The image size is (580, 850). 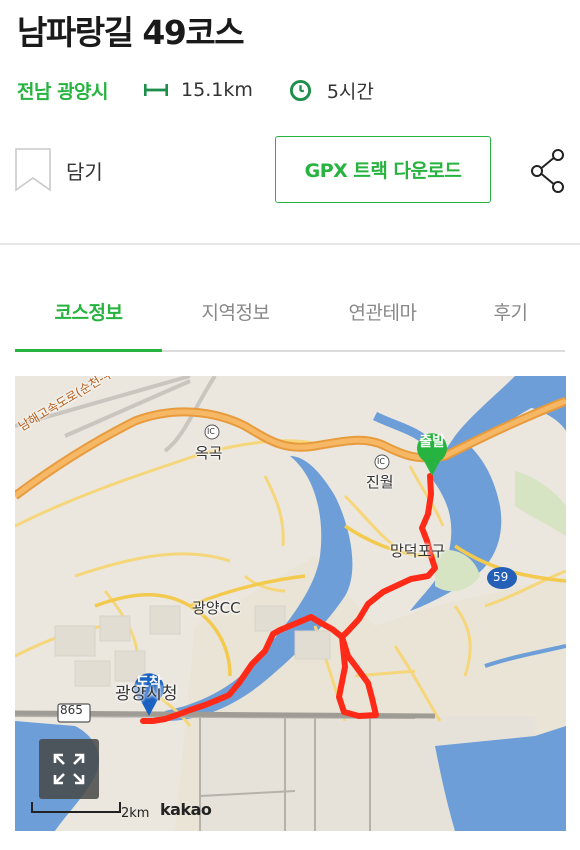 I want to click on start-marker: 출발, so click(x=432, y=447).